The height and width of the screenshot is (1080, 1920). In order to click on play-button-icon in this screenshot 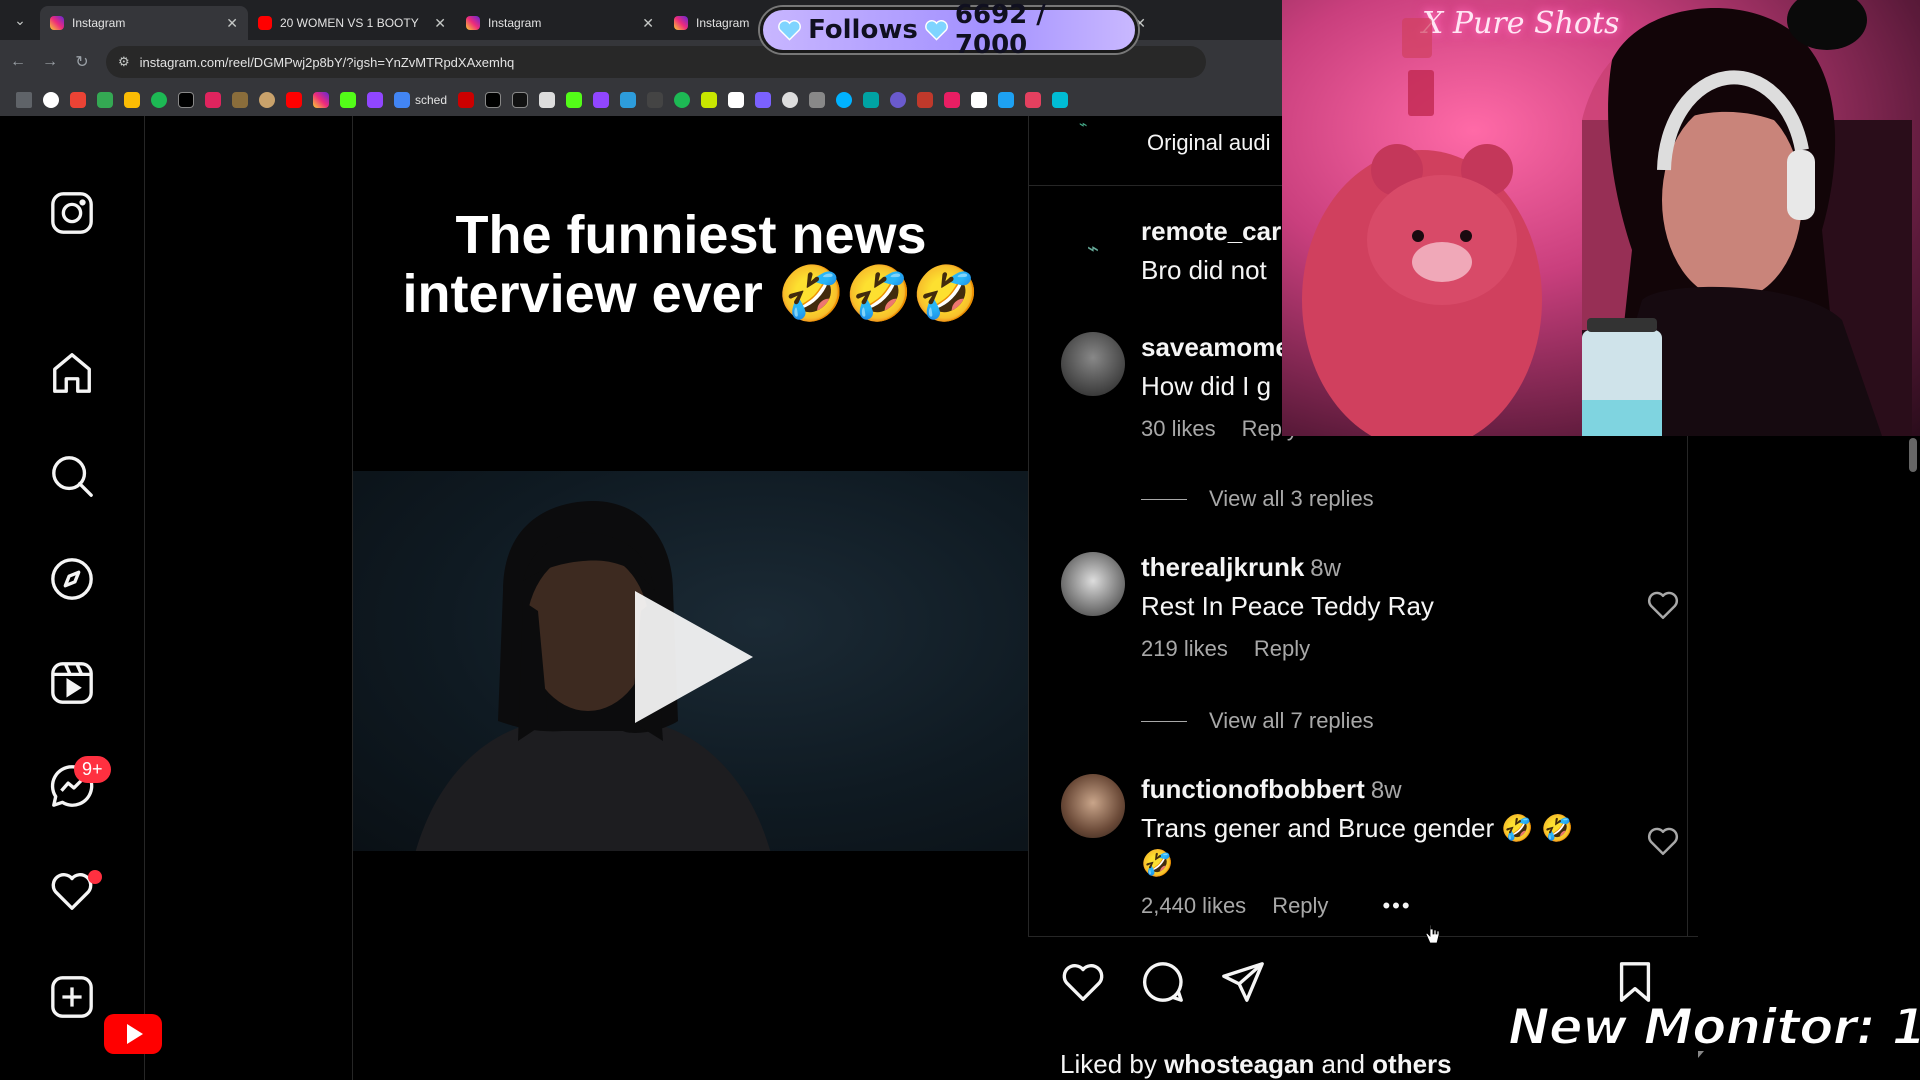, I will do `click(694, 657)`.